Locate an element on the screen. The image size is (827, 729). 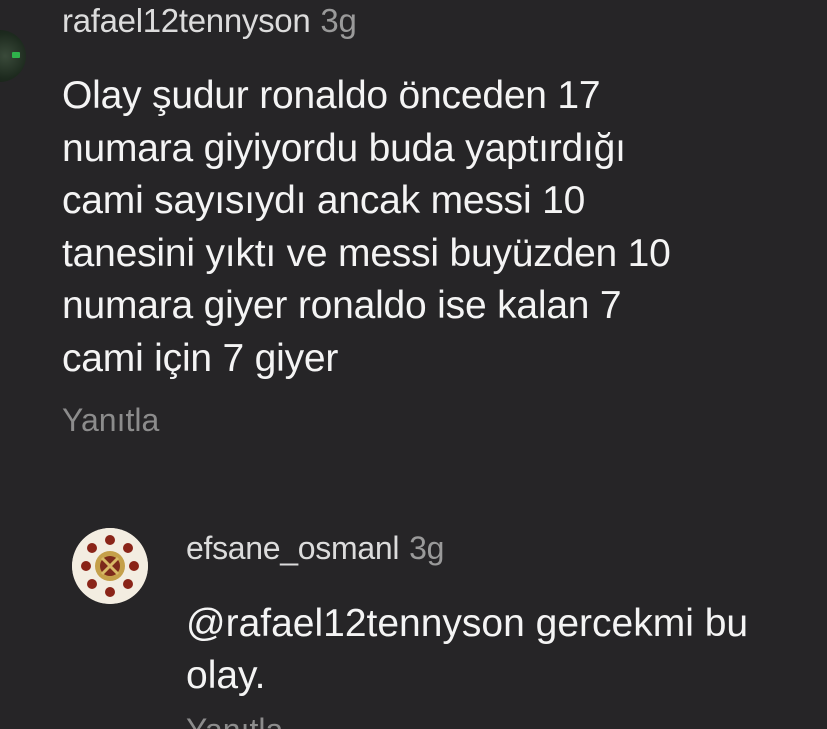
reply-button: Yanıtla is located at coordinates (110, 420).